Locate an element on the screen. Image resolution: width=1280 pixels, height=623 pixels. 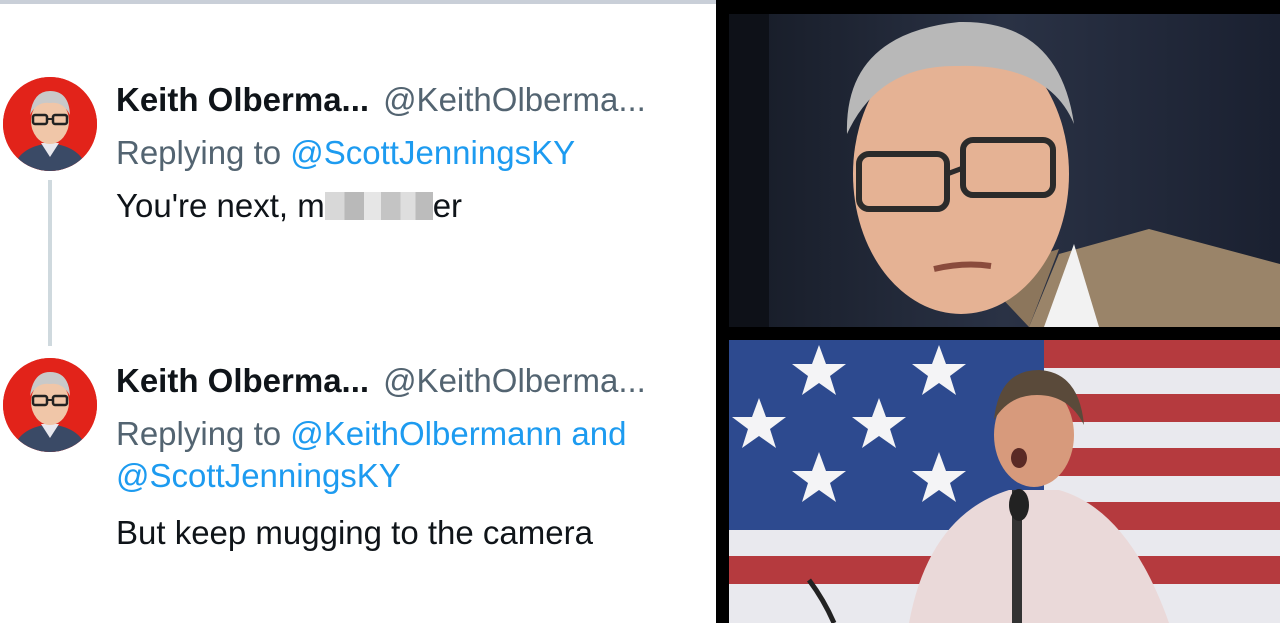
mention-joiner: and is located at coordinates (594, 433).